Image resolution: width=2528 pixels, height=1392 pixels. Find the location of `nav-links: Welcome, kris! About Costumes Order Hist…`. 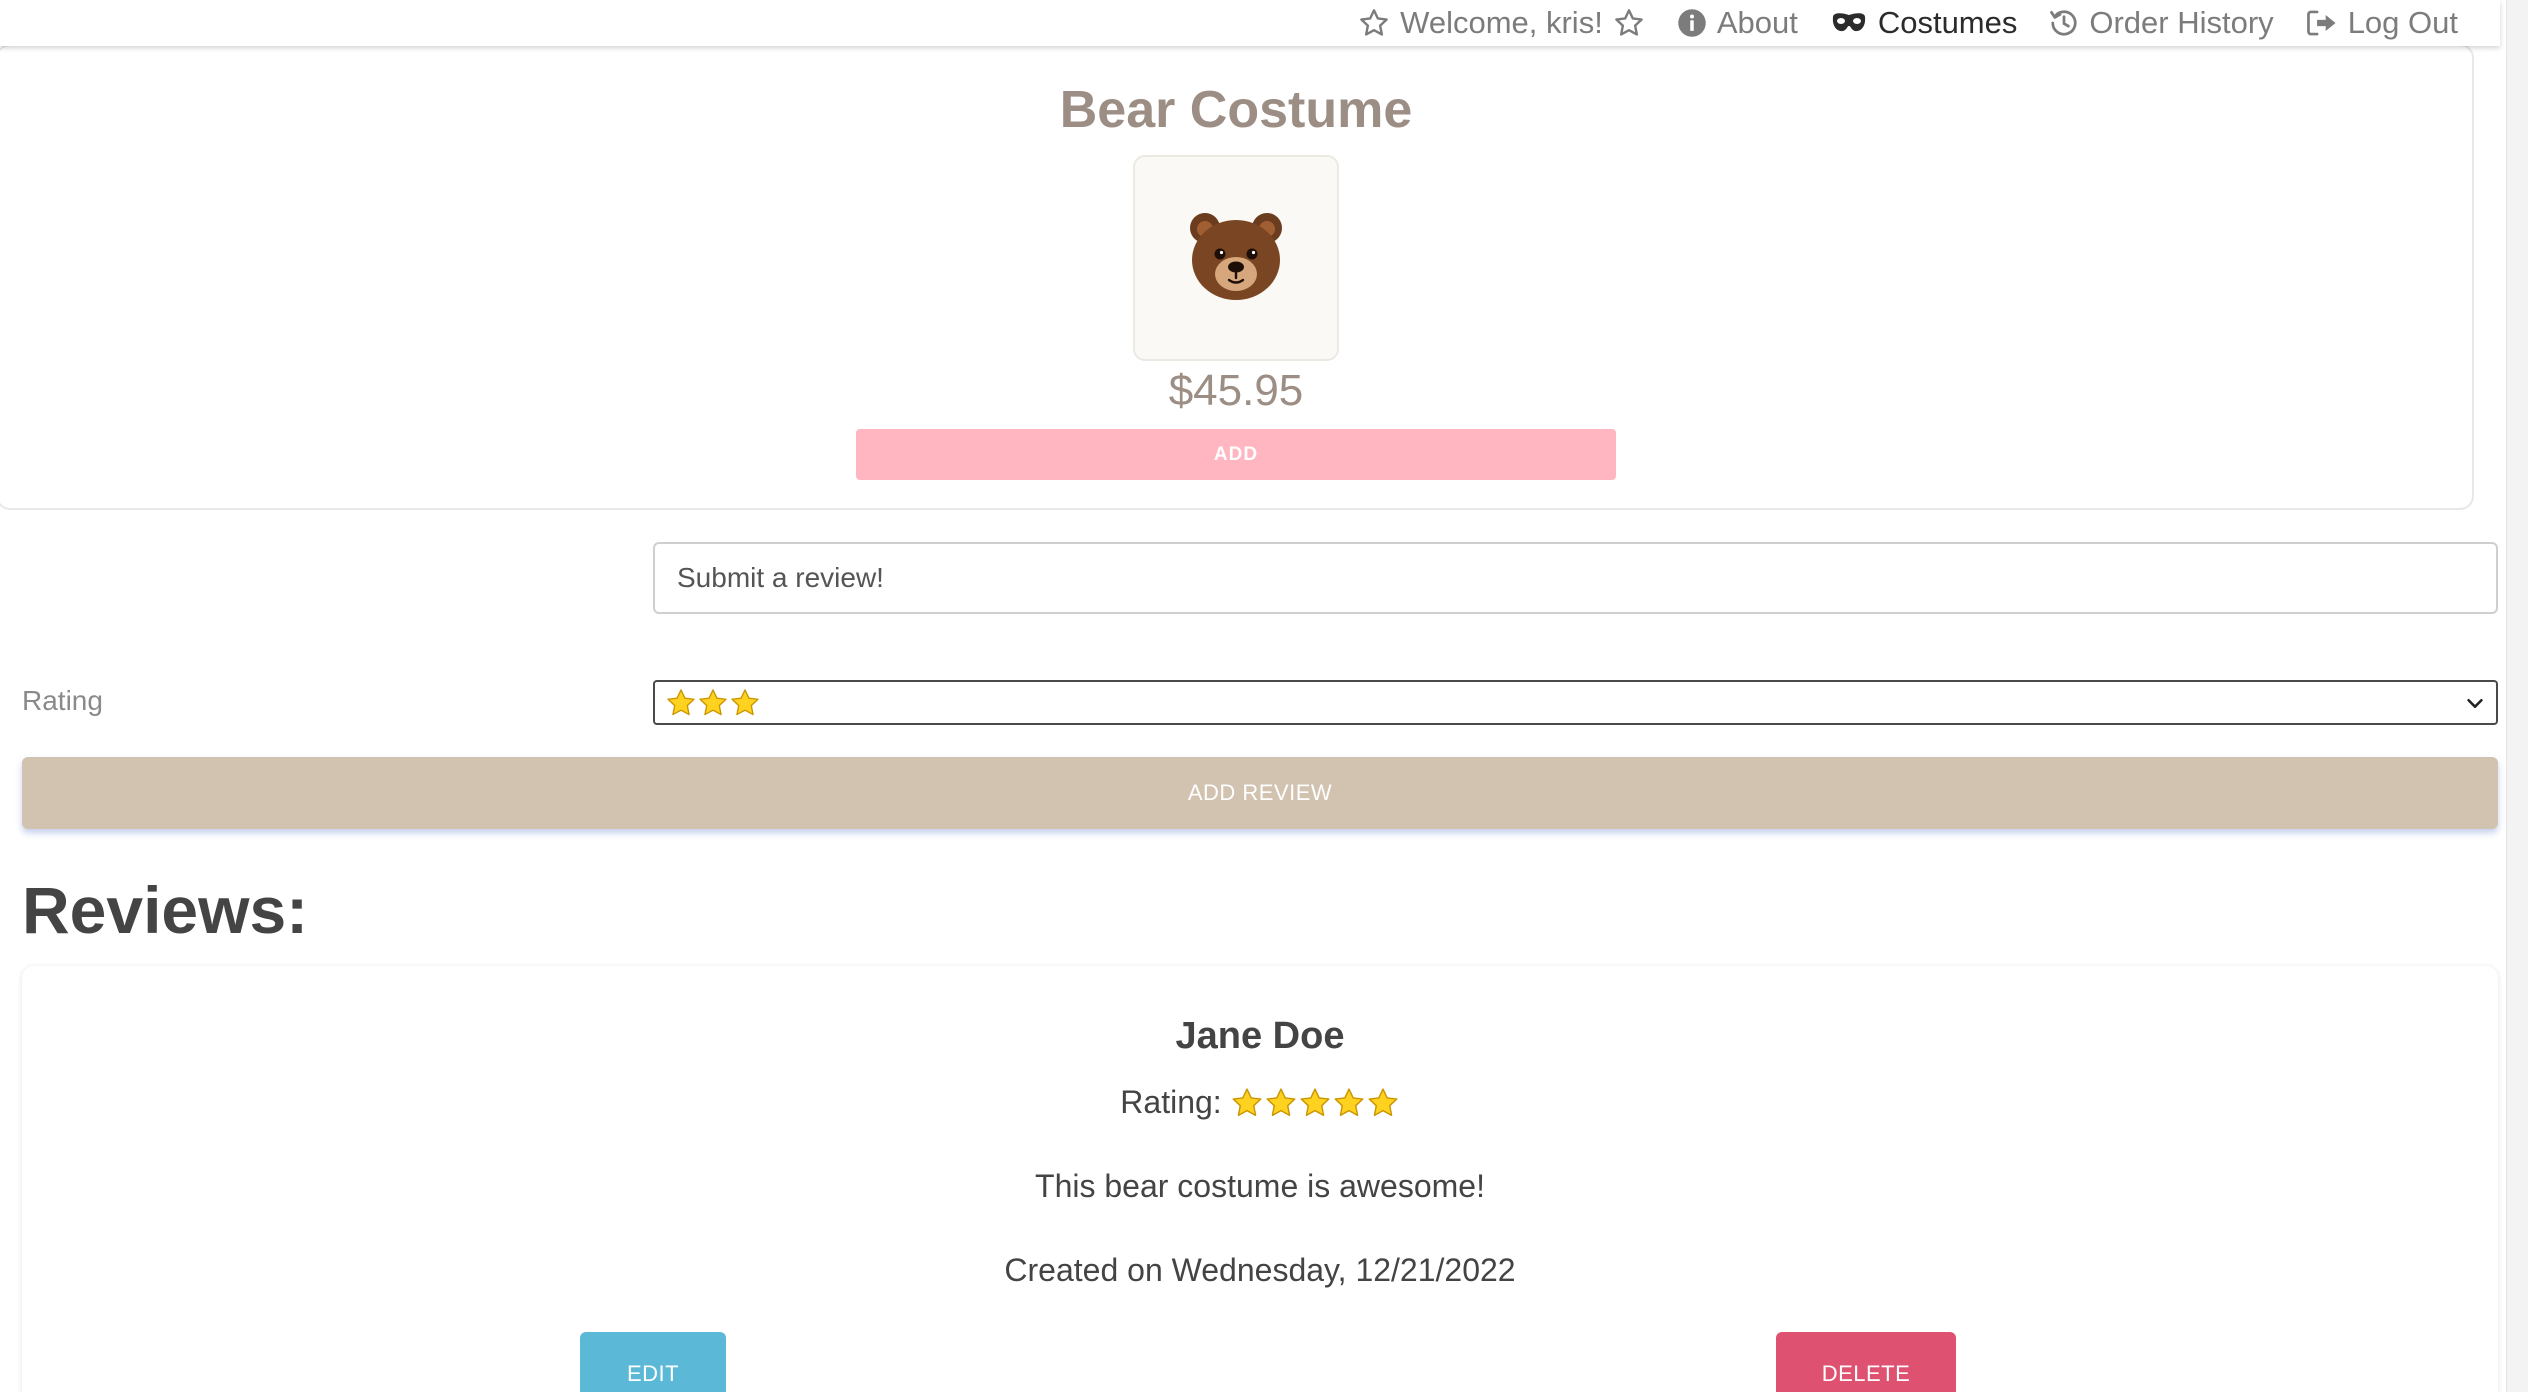

nav-links: Welcome, kris! About Costumes Order Hist… is located at coordinates (1908, 23).